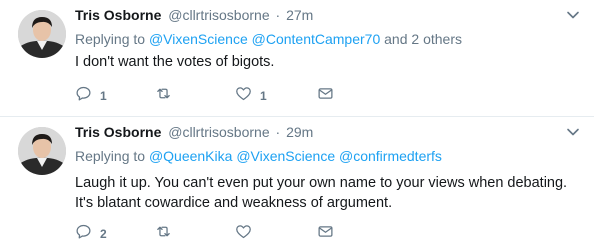  I want to click on reply-button: 1, so click(91, 96).